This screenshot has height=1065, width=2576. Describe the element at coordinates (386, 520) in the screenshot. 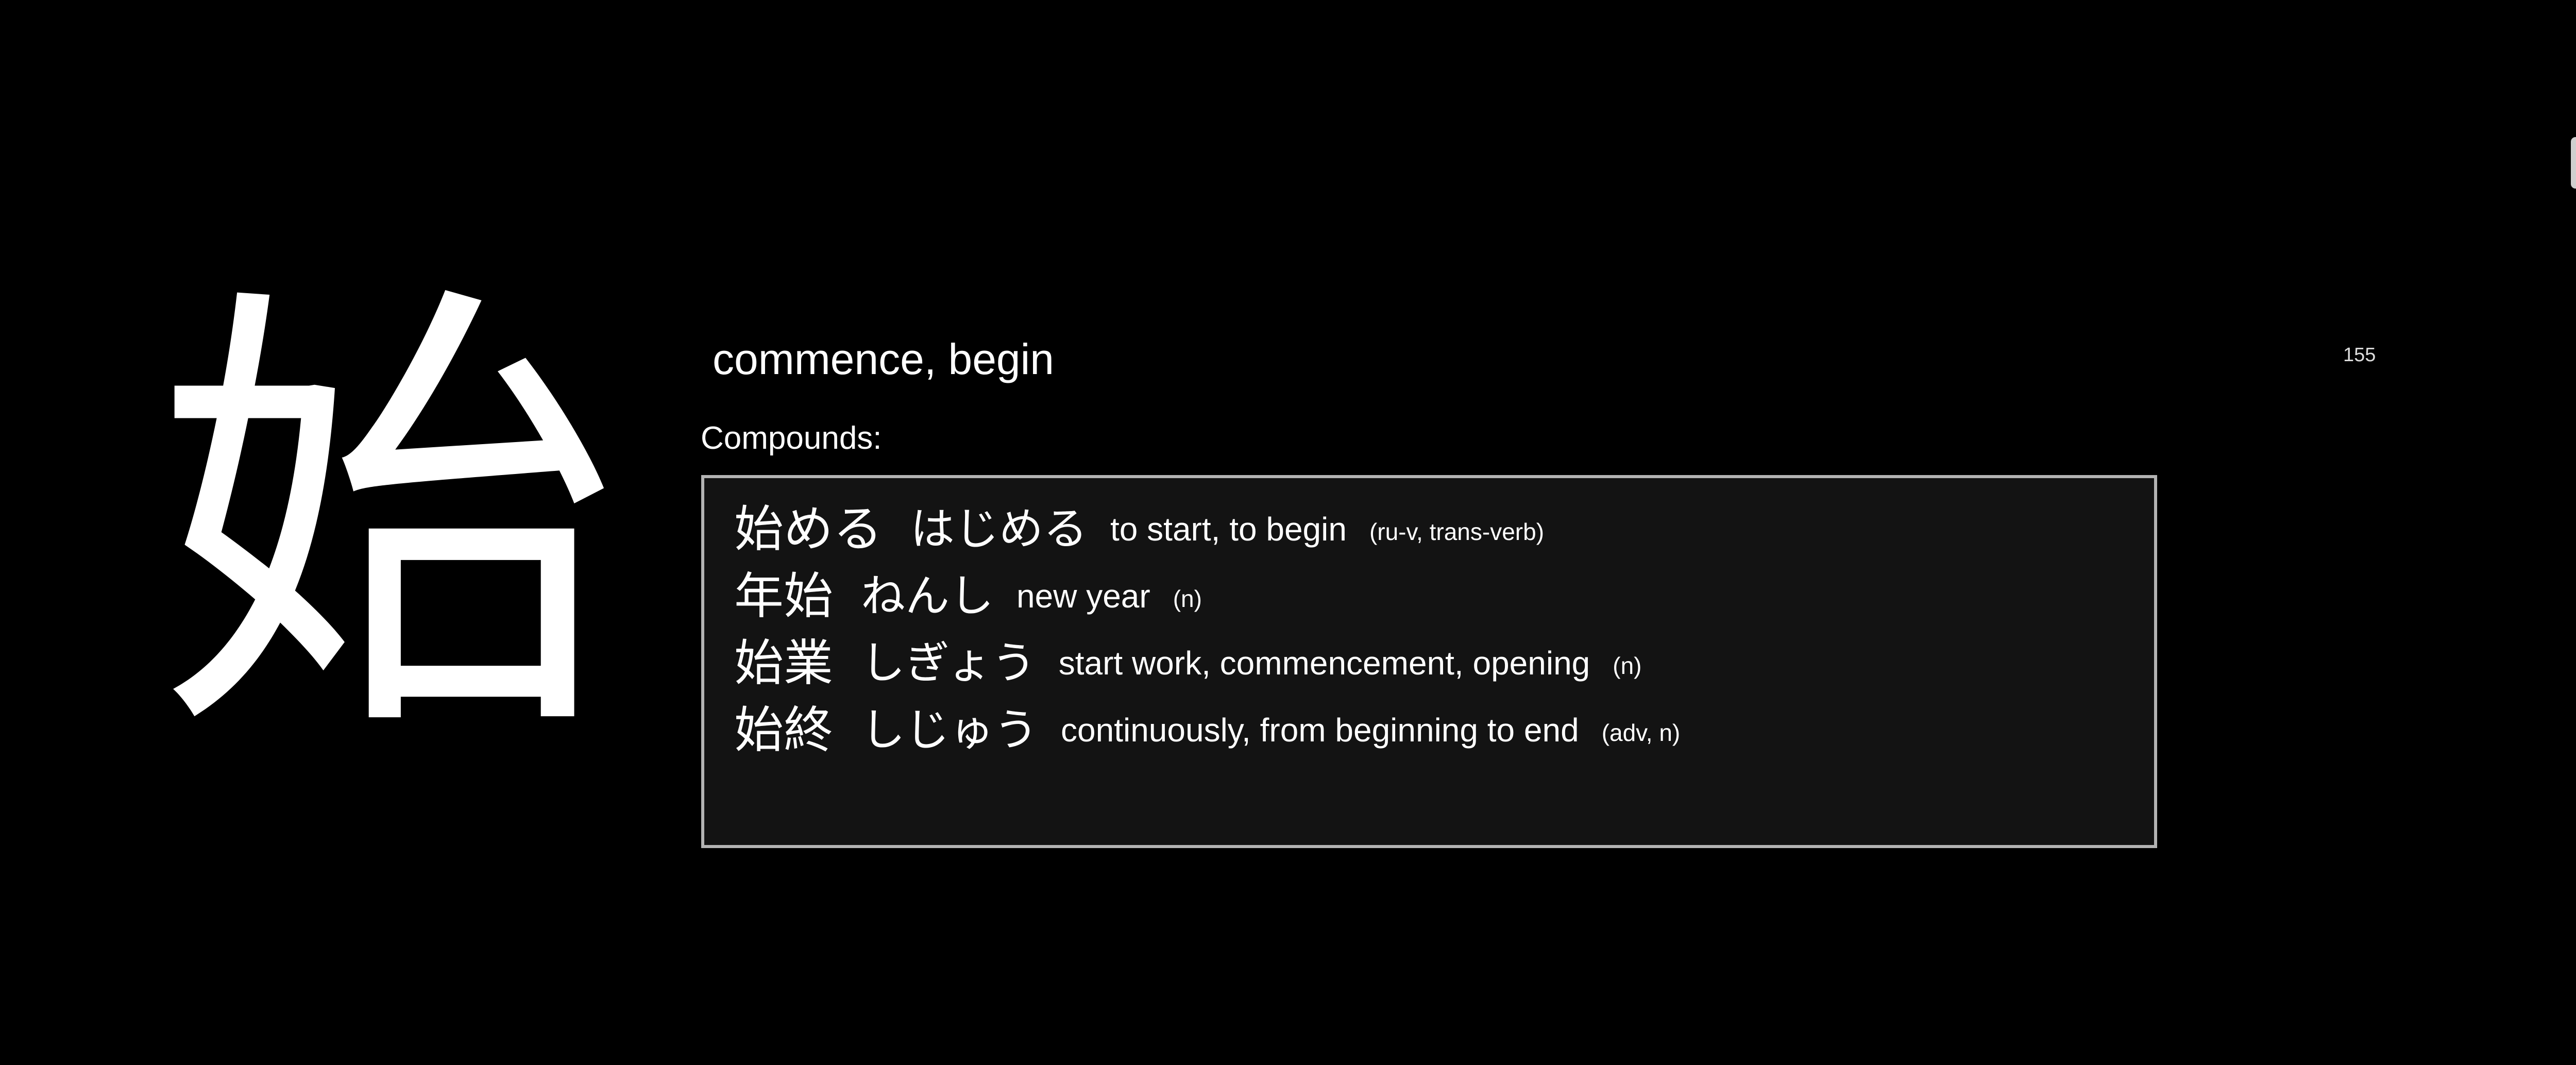

I see `kanji-character: 始` at that location.